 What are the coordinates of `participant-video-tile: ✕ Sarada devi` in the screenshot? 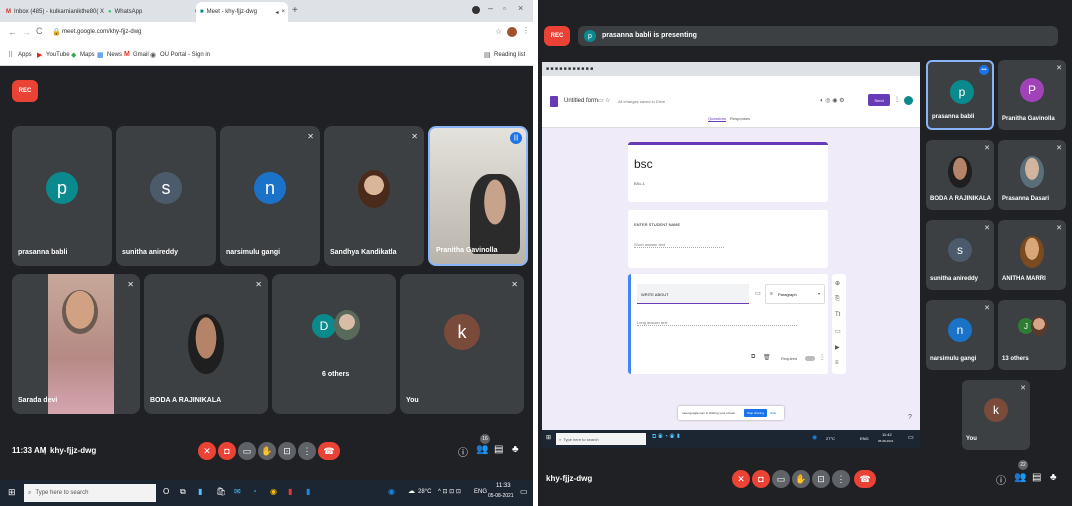 It's located at (76, 344).